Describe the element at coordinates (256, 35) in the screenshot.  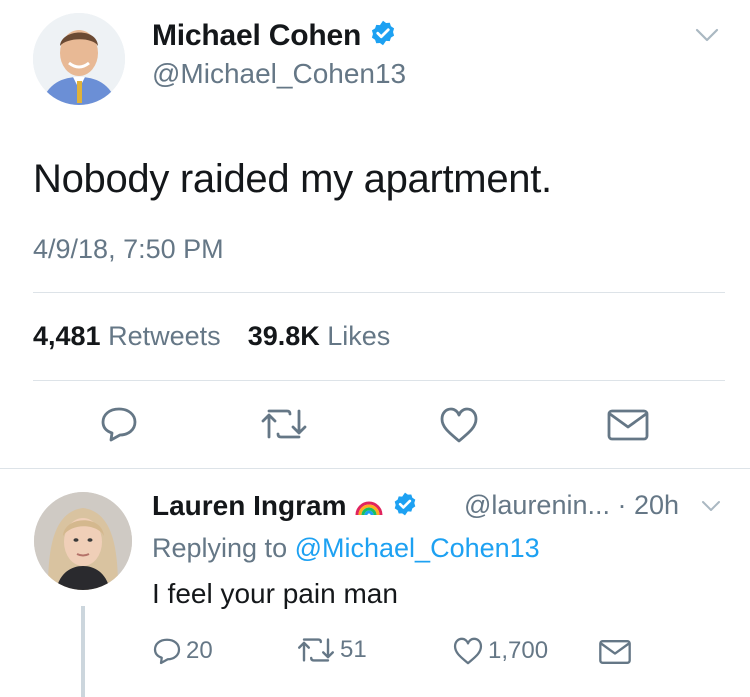
I see `author-name-text: Michael Cohen` at that location.